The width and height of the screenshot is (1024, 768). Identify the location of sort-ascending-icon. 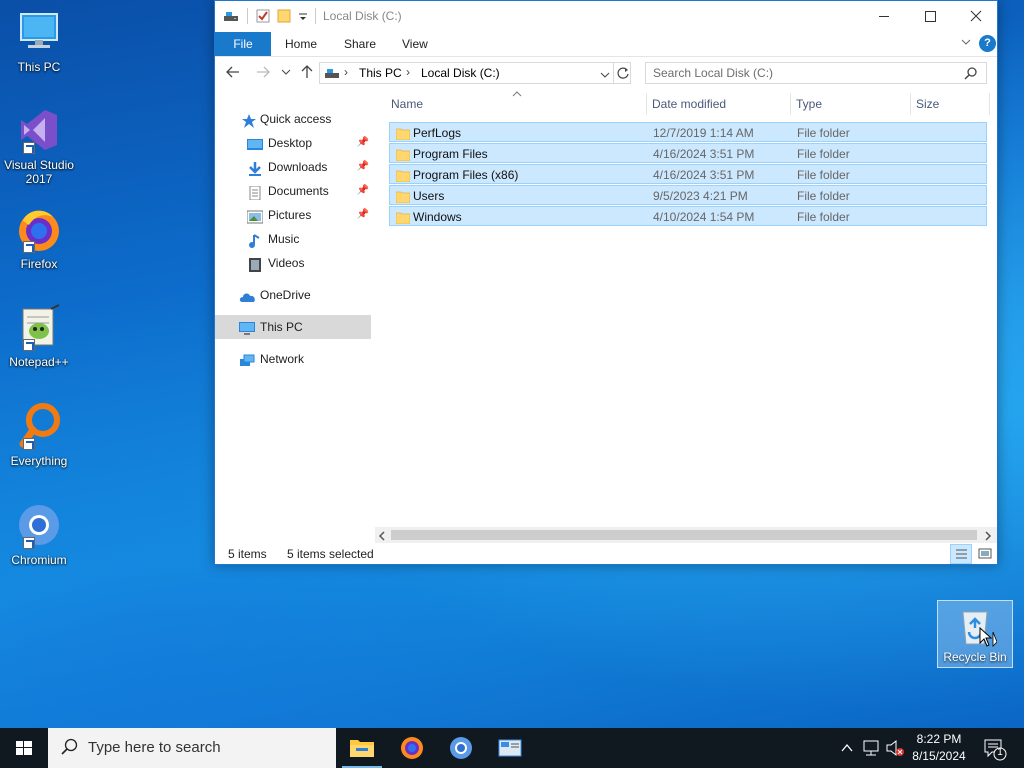
(517, 94).